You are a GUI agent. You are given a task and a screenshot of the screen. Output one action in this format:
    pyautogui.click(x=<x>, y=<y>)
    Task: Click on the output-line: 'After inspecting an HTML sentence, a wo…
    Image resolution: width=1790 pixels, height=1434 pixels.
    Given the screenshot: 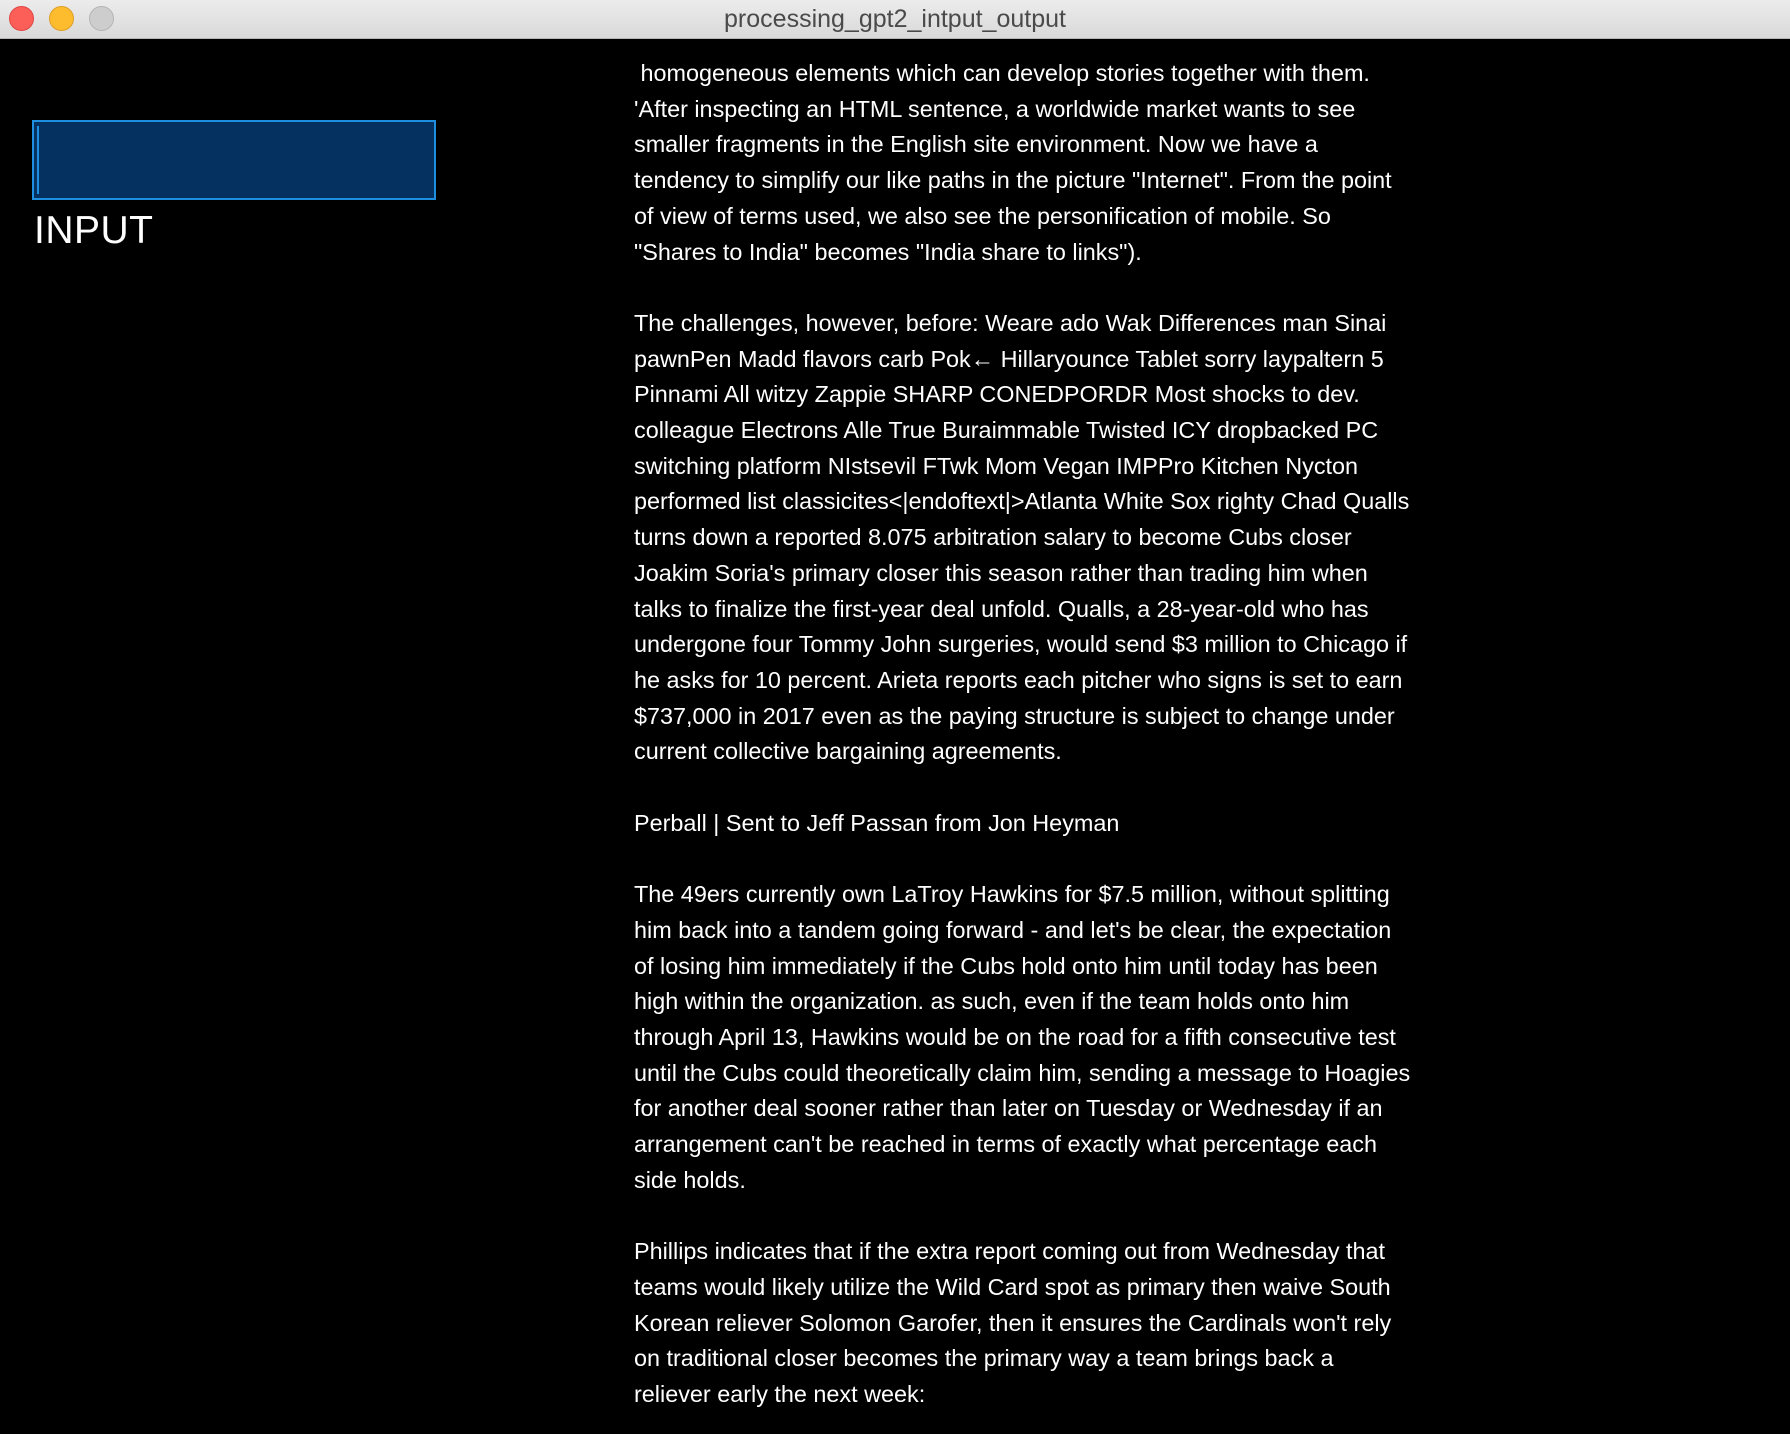 What is the action you would take?
    pyautogui.click(x=995, y=108)
    